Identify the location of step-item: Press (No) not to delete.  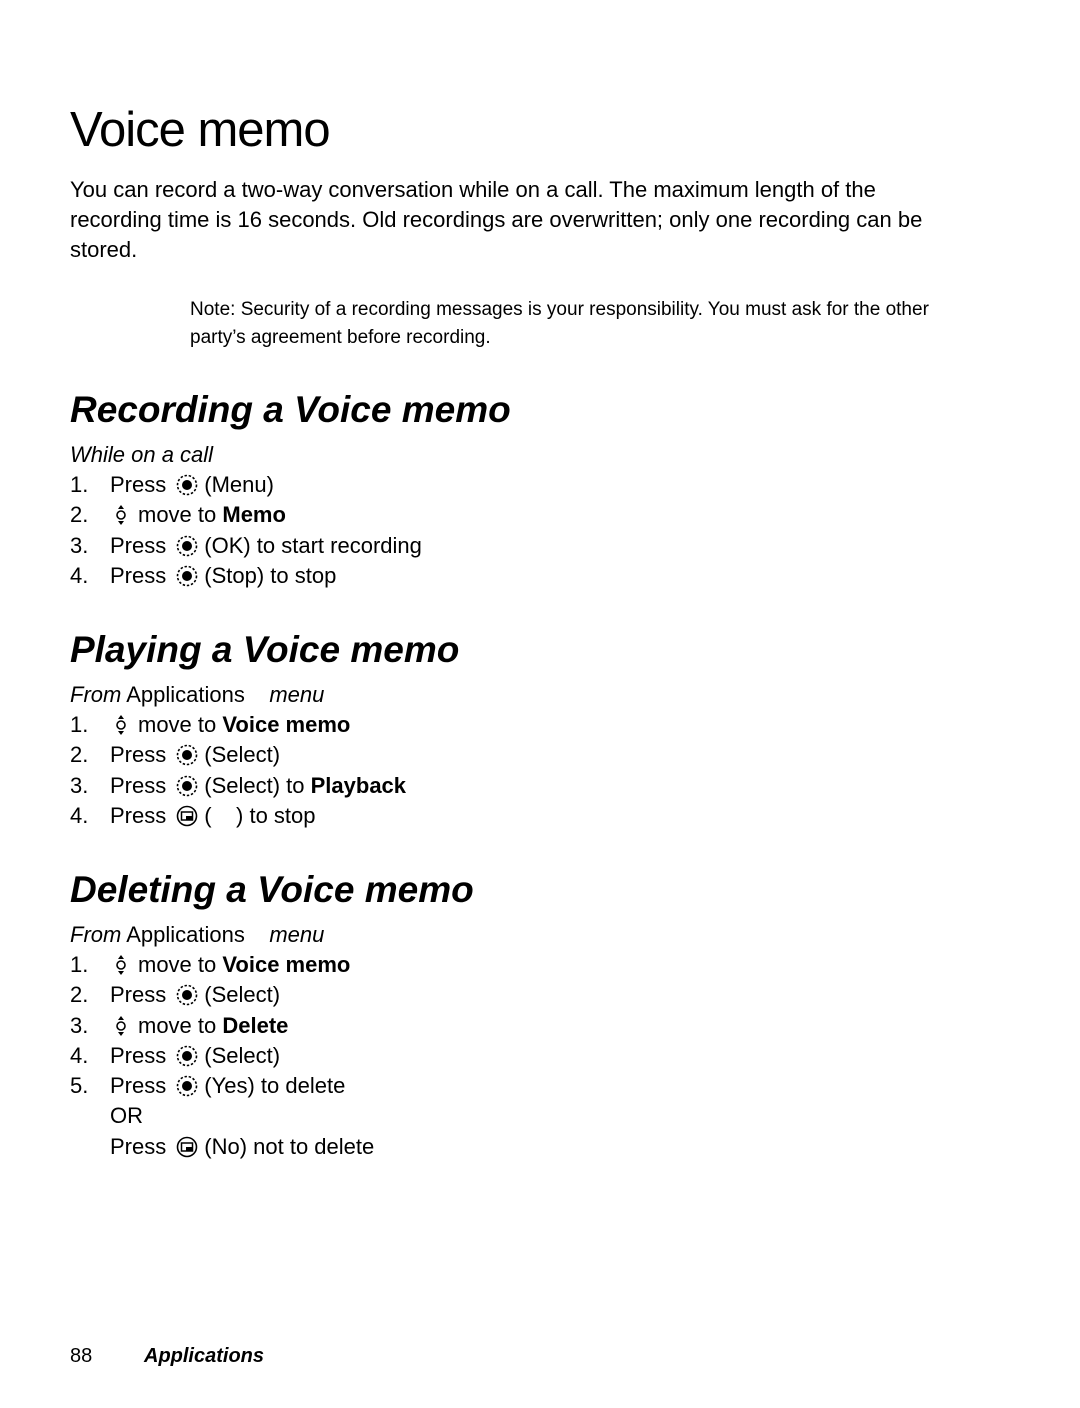
(222, 1147).